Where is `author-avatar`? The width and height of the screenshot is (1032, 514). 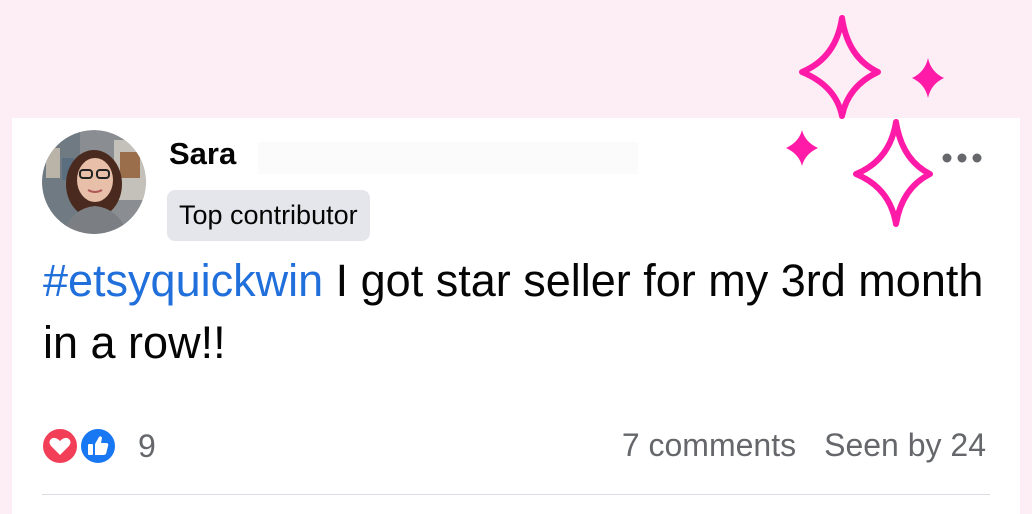 author-avatar is located at coordinates (94, 182).